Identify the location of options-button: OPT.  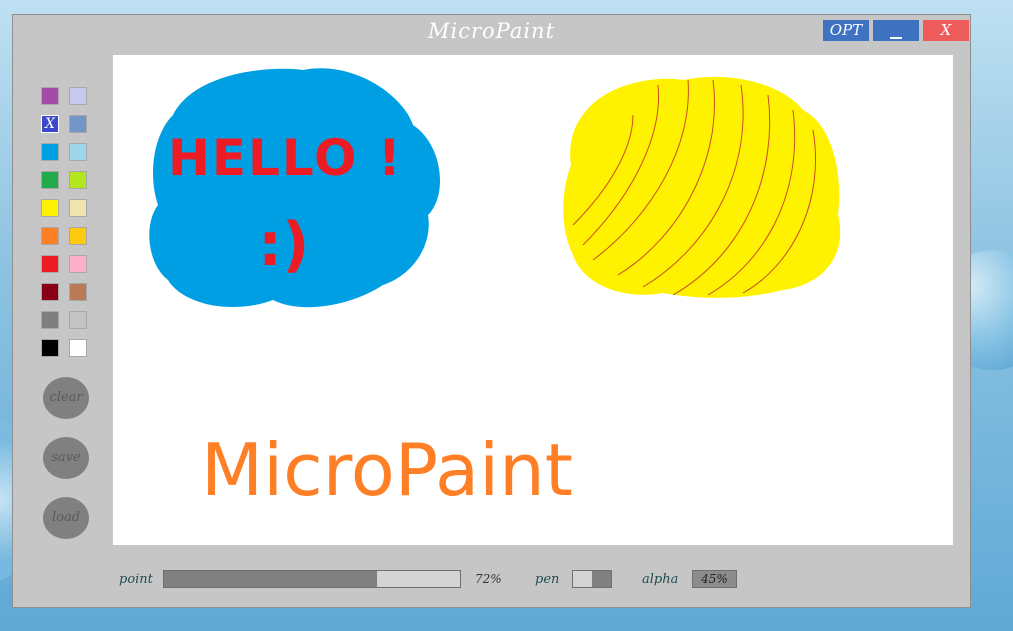
(846, 30).